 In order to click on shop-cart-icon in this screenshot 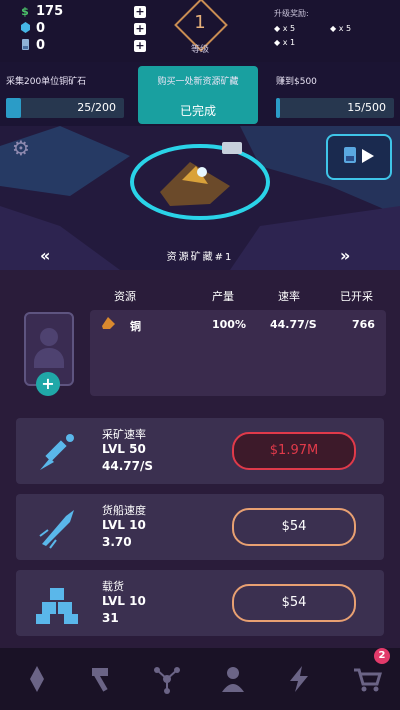, I will do `click(367, 679)`.